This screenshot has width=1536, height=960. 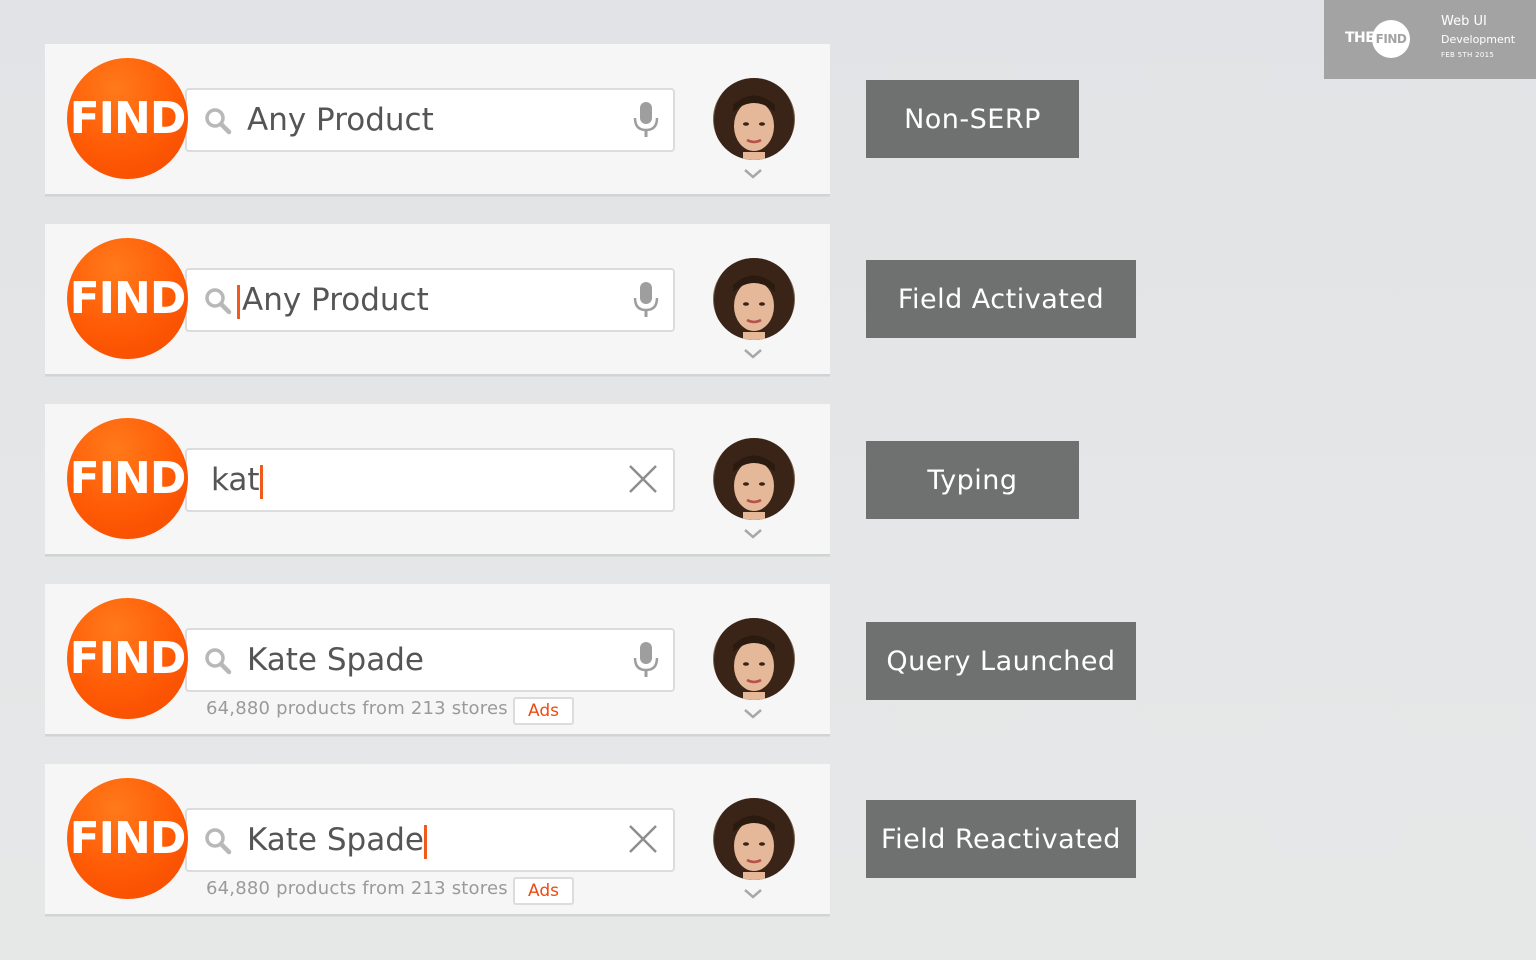 I want to click on search-header-field-activated: Any Product FIND, so click(x=437, y=300).